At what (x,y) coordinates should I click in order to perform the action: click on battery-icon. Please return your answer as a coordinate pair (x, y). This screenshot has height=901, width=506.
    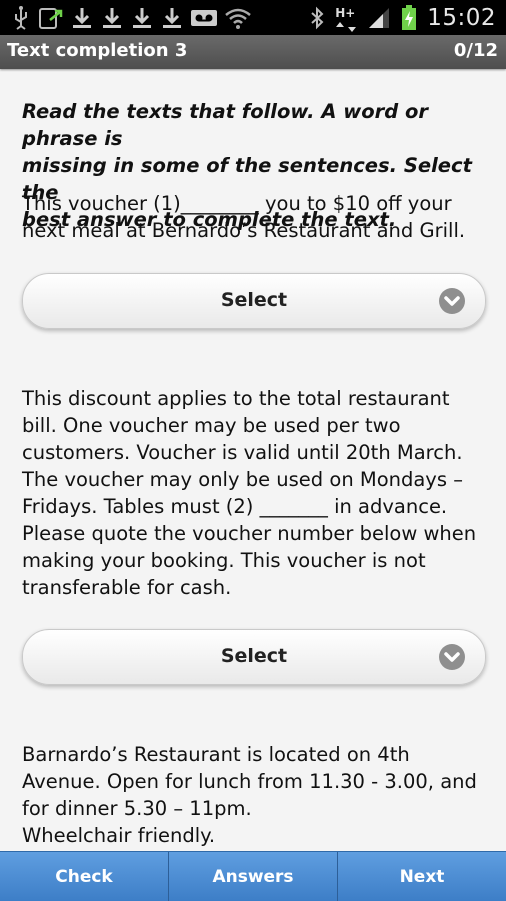
    Looking at the image, I should click on (409, 17).